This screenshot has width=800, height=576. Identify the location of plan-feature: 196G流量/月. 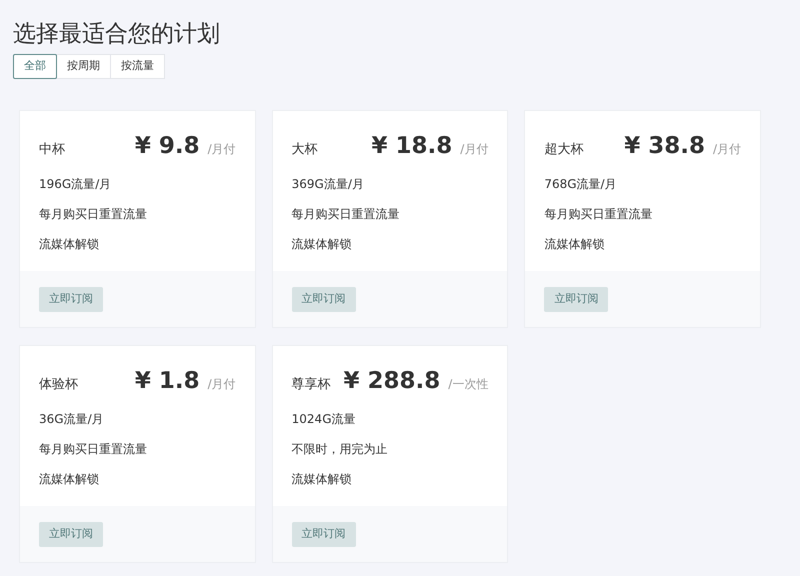
(75, 184).